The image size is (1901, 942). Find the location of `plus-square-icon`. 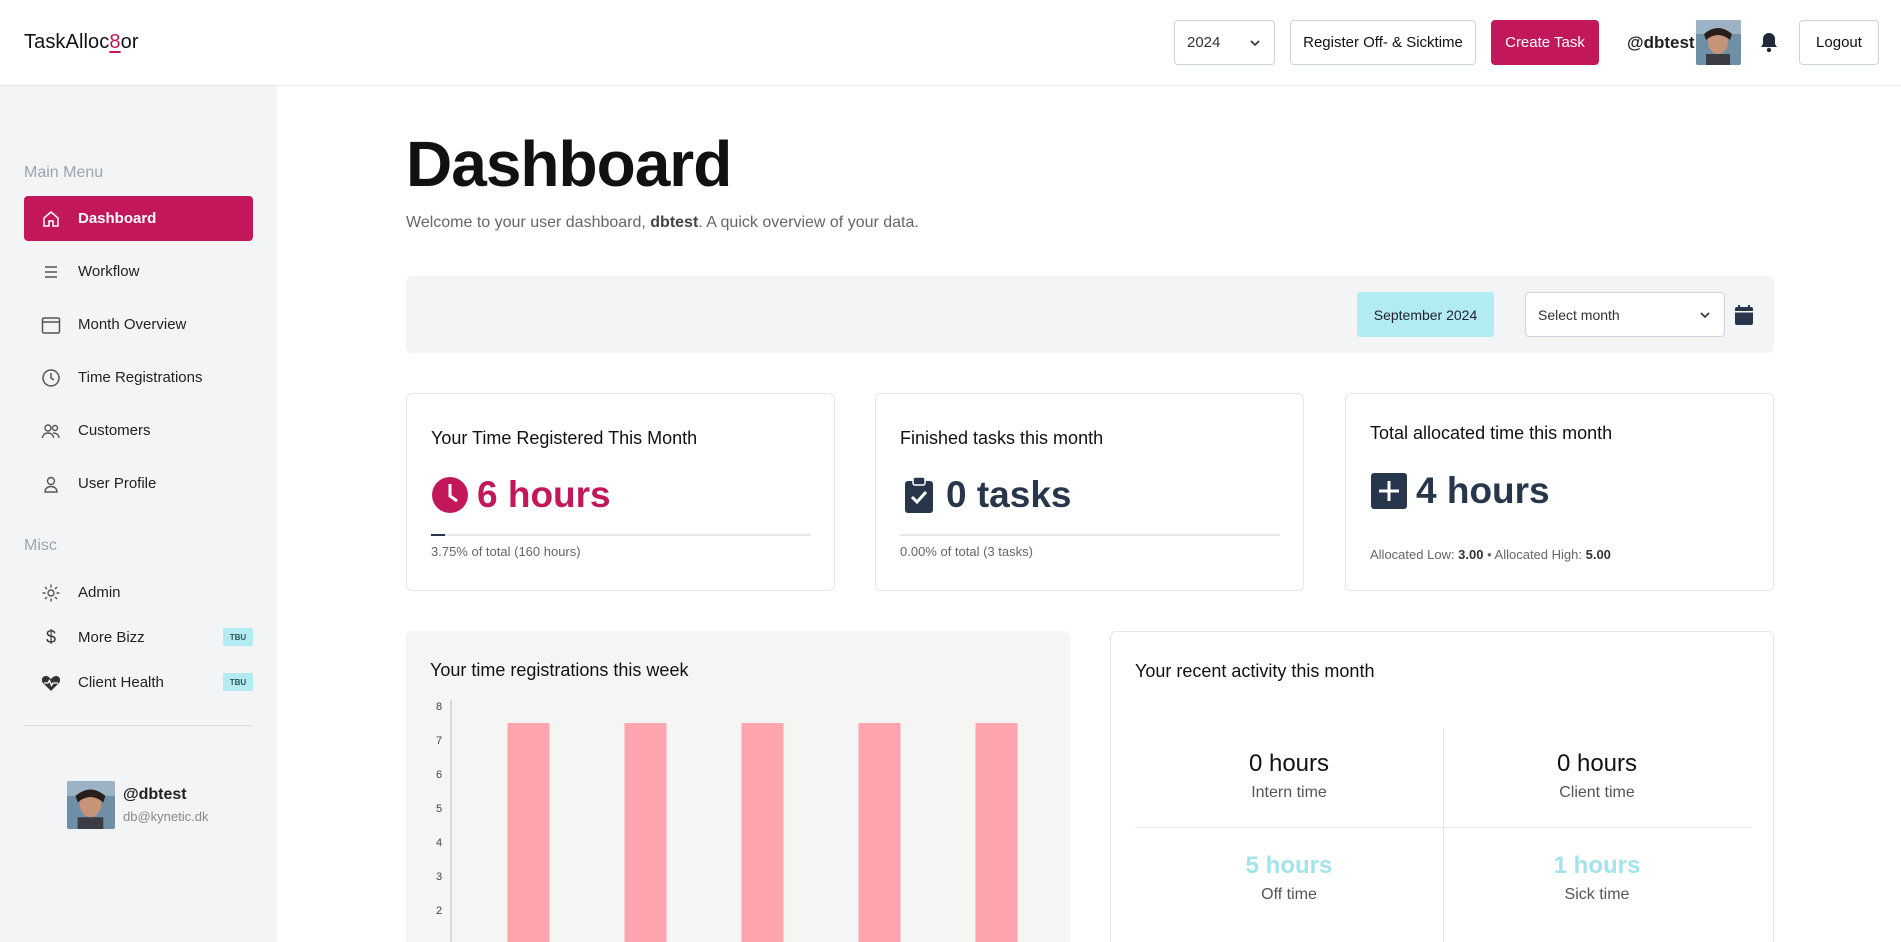

plus-square-icon is located at coordinates (1389, 491).